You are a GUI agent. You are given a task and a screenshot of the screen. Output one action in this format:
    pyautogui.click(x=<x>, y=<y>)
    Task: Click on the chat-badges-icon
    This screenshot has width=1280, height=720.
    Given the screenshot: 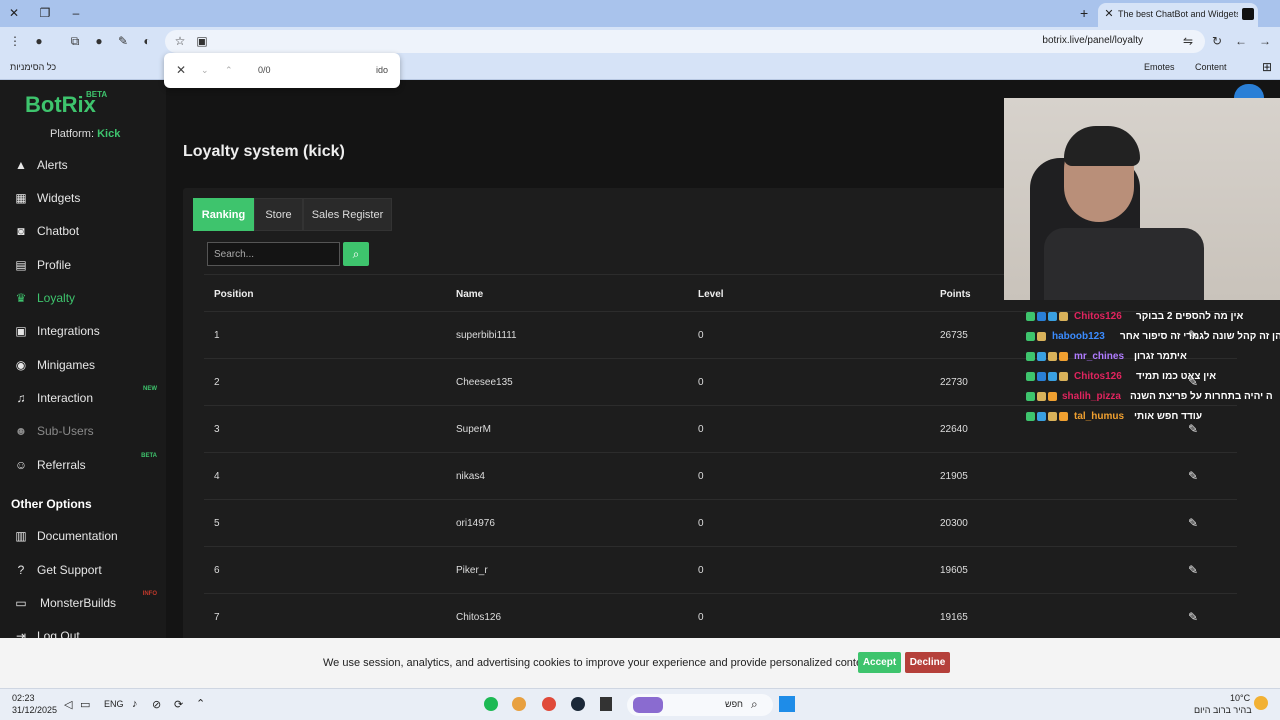 What is the action you would take?
    pyautogui.click(x=1049, y=418)
    